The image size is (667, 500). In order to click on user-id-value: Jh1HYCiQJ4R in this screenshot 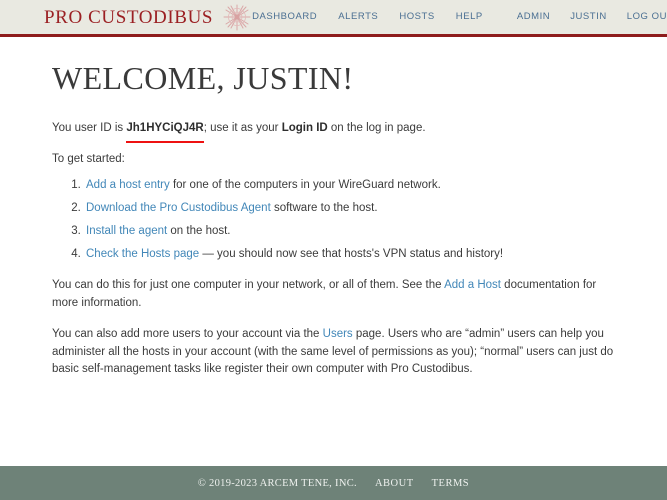, I will do `click(165, 128)`.